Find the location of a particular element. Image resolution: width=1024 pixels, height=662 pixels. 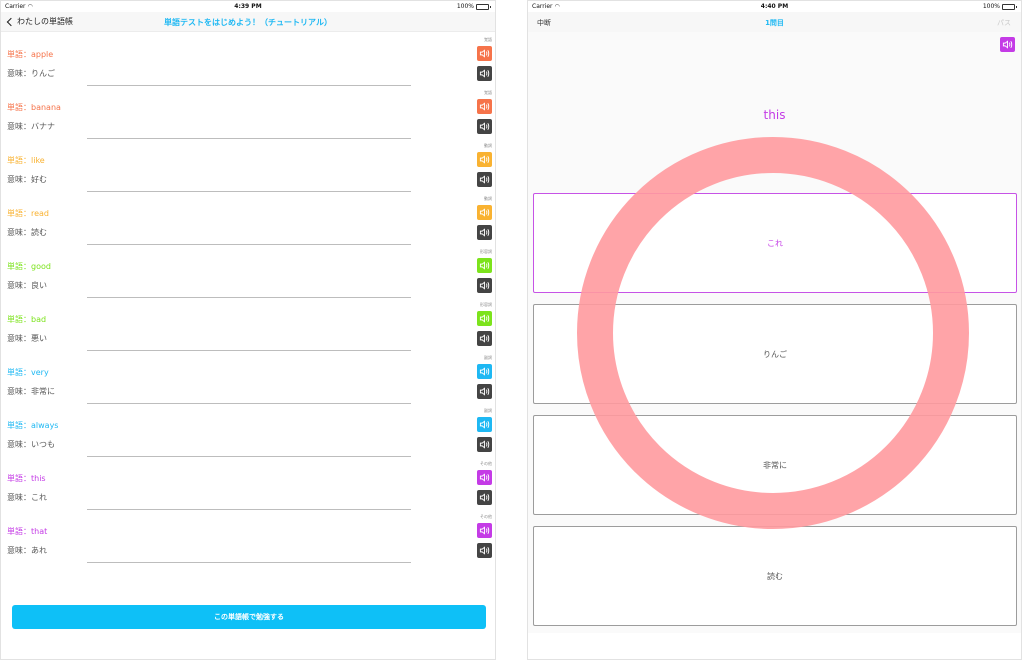

navigation-bar: わたしの単語帳 単語テストをはじめよう！（チュートリアル） is located at coordinates (248, 22).